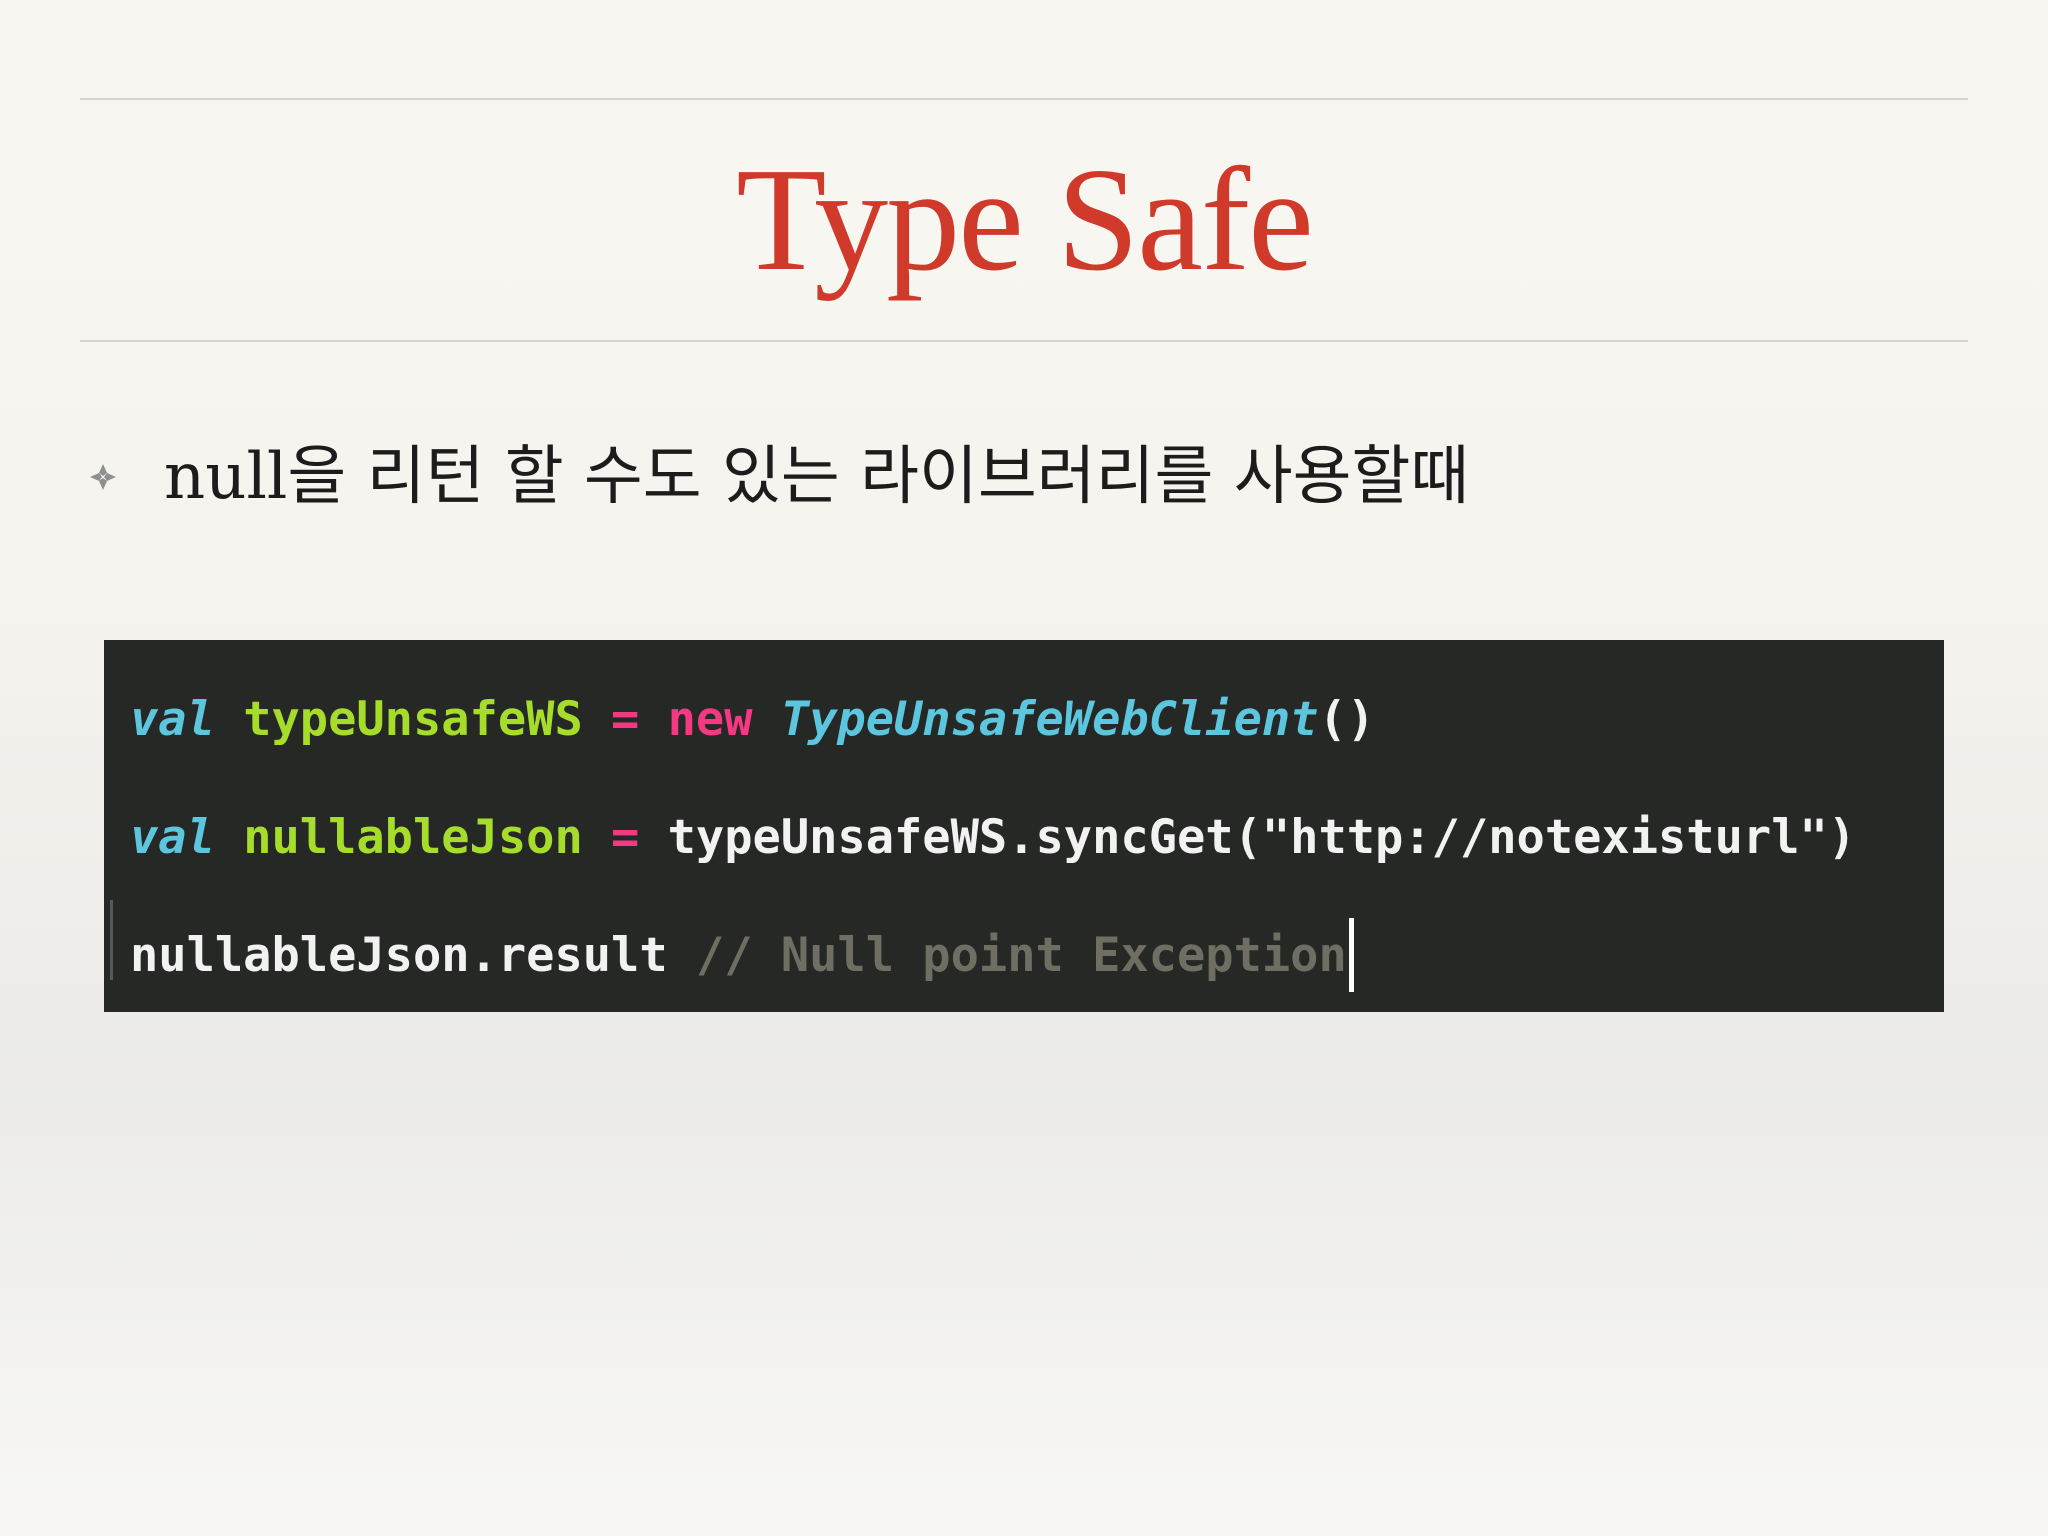 This screenshot has height=1536, width=2048. Describe the element at coordinates (1049, 719) in the screenshot. I see `class-name: TypeUnsafeWebClient` at that location.